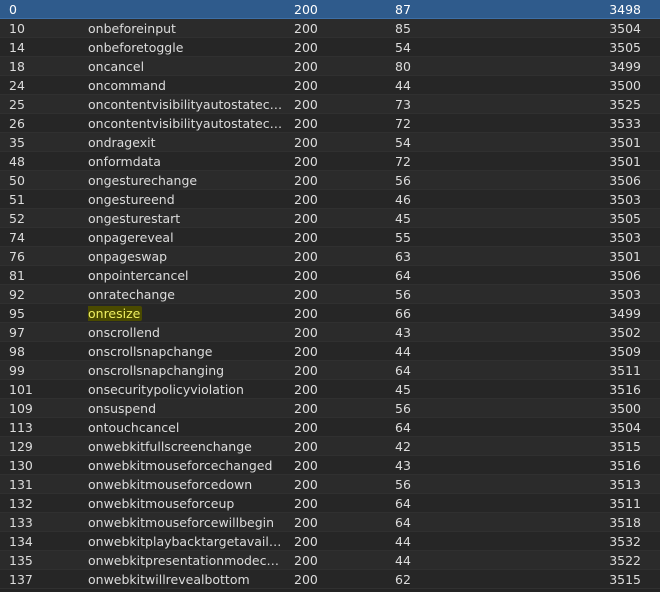 This screenshot has width=660, height=592. What do you see at coordinates (330, 446) in the screenshot?
I see `table-row: 129 onwebkitfullscreenchange 200 42 3515` at bounding box center [330, 446].